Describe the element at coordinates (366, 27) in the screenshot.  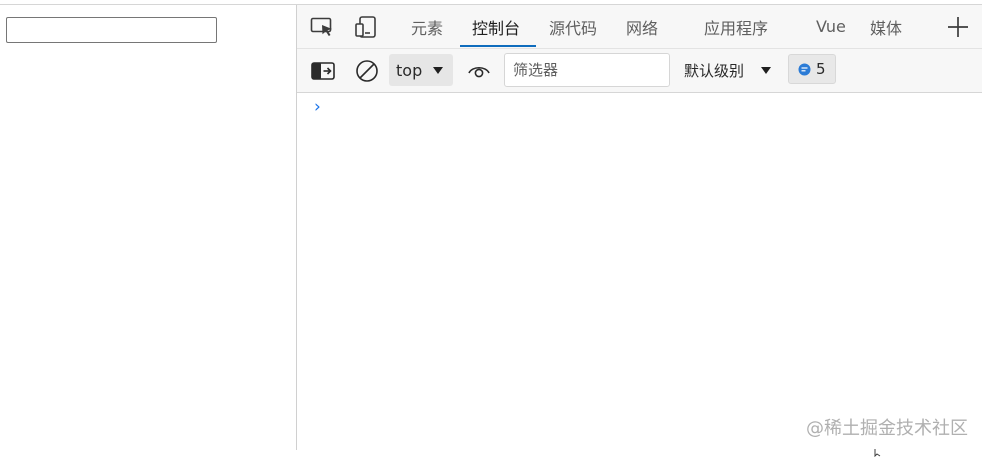
I see `device-emulation-icon` at that location.